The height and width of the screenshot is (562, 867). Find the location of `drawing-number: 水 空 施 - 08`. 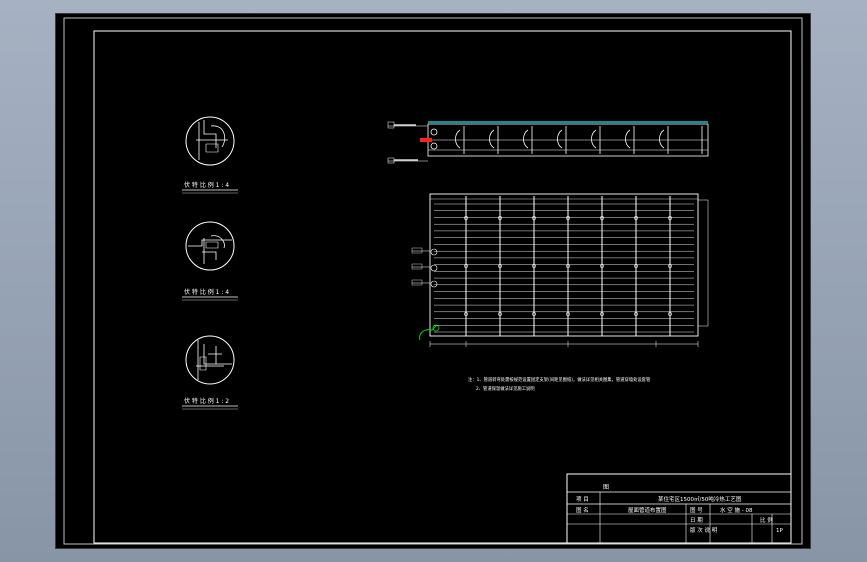

drawing-number: 水 空 施 - 08 is located at coordinates (736, 510).